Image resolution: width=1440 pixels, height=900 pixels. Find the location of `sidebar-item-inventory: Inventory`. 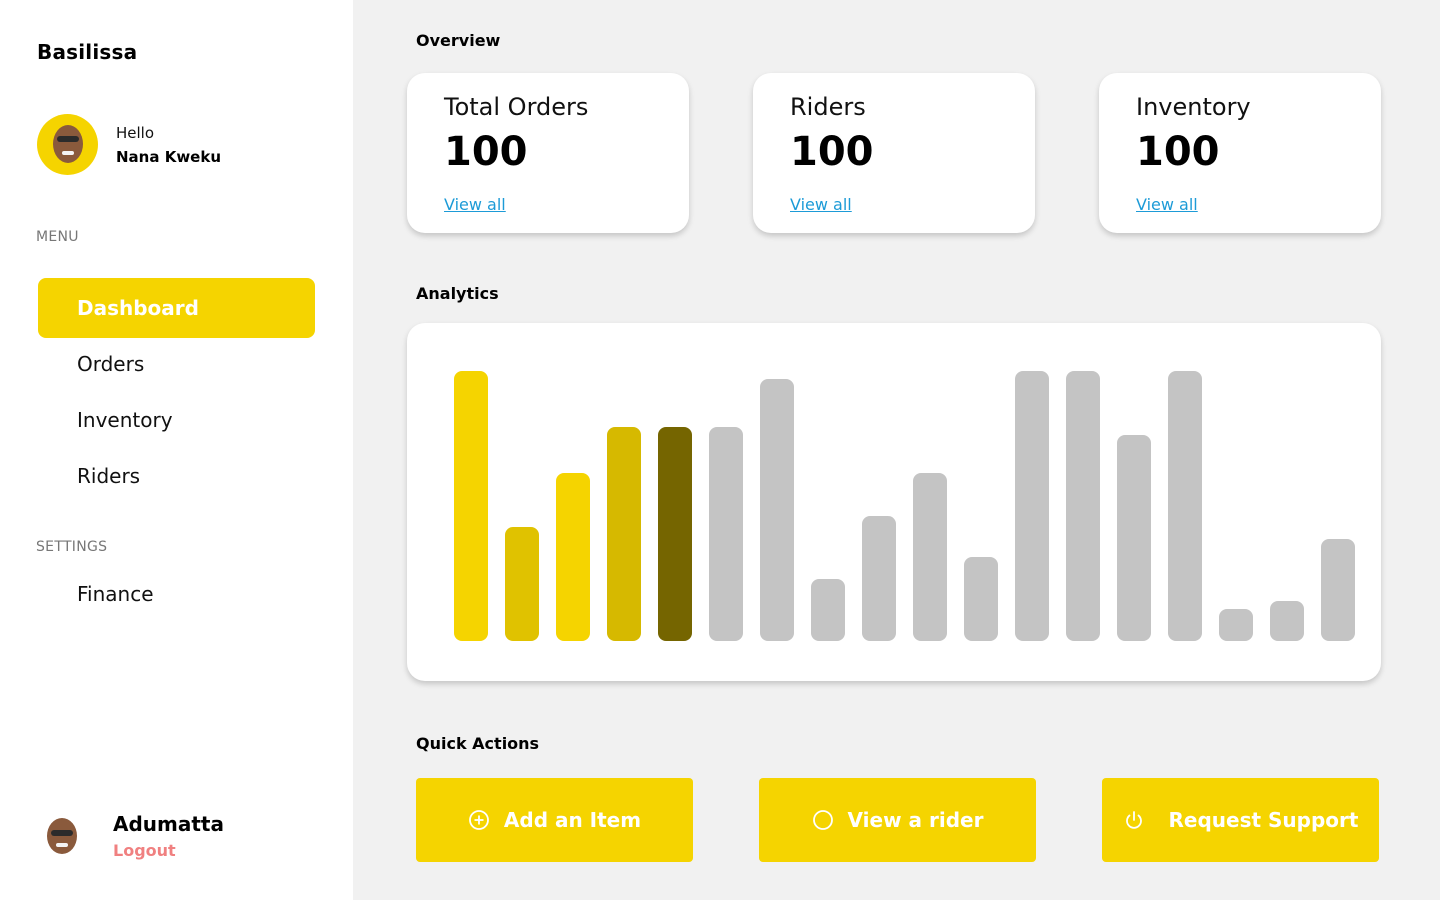

sidebar-item-inventory: Inventory is located at coordinates (176, 420).